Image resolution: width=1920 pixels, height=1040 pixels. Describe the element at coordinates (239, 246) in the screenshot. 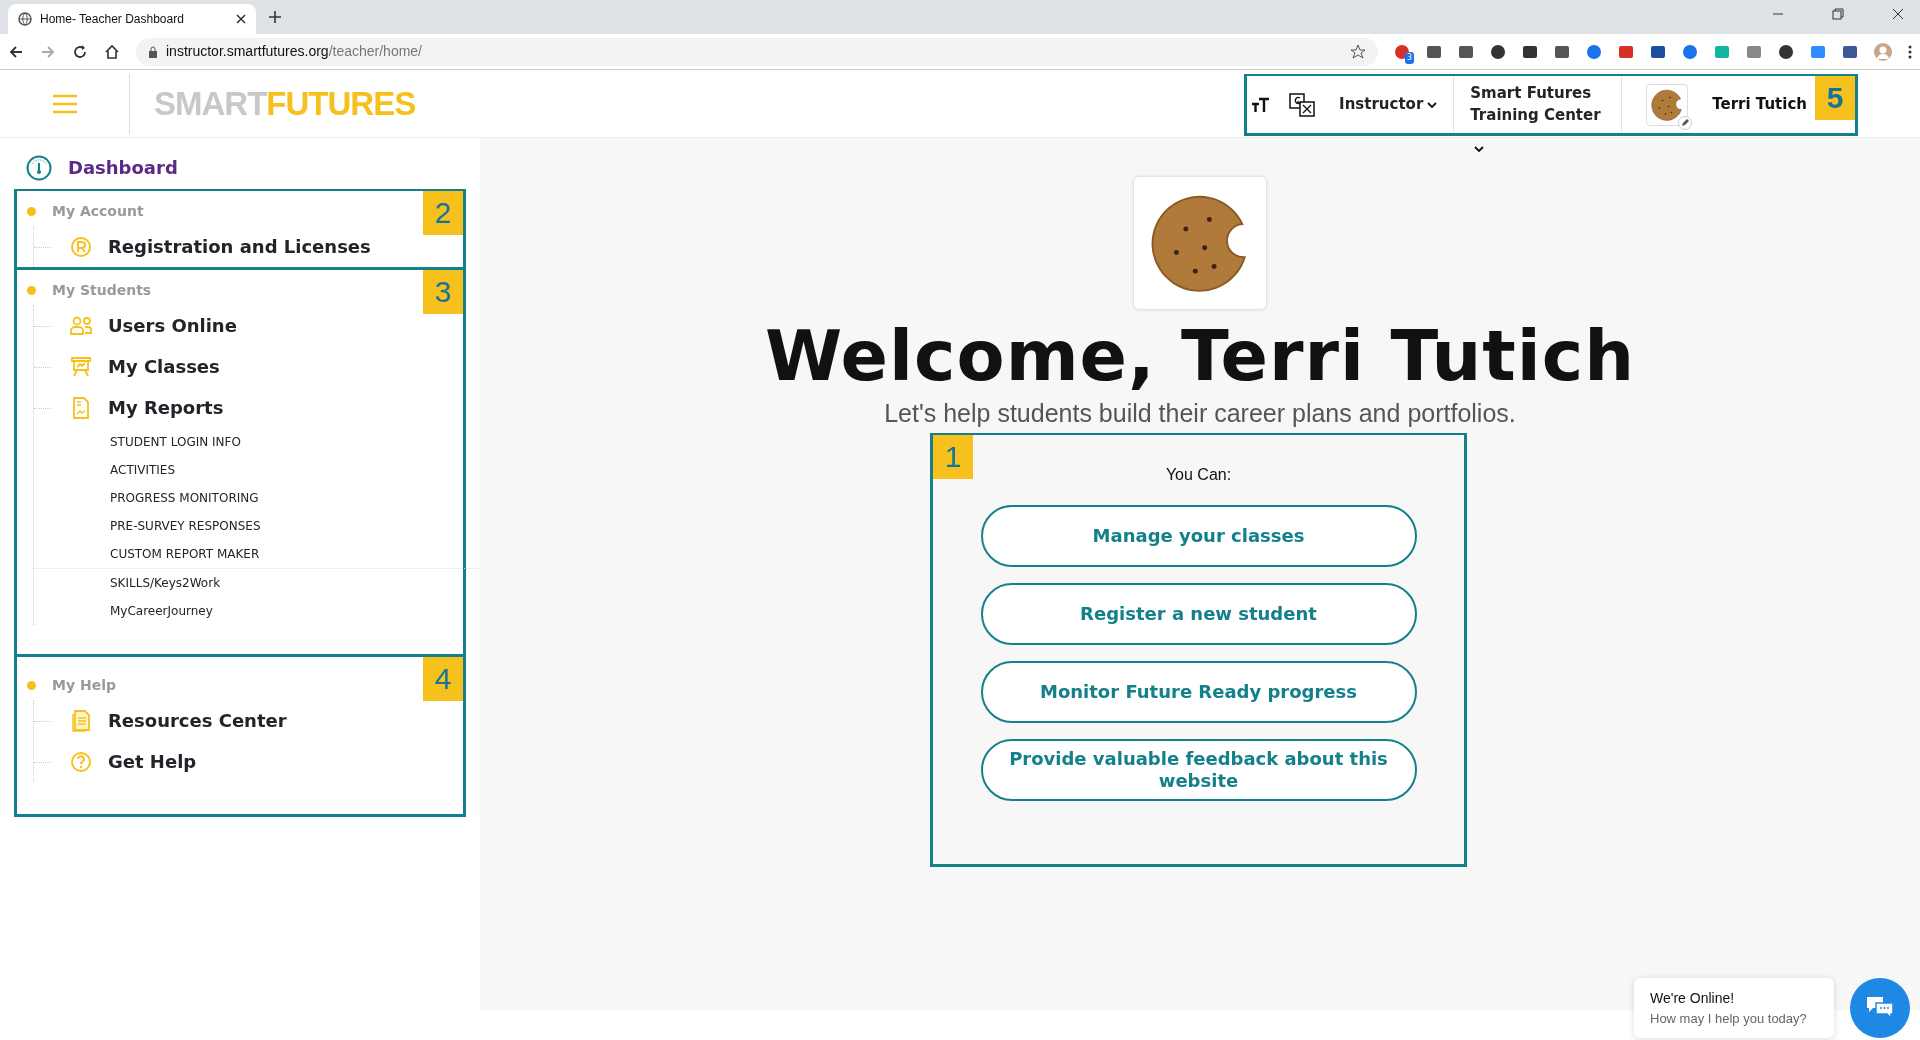

I see `sidebar-link: Registration and Licenses` at that location.